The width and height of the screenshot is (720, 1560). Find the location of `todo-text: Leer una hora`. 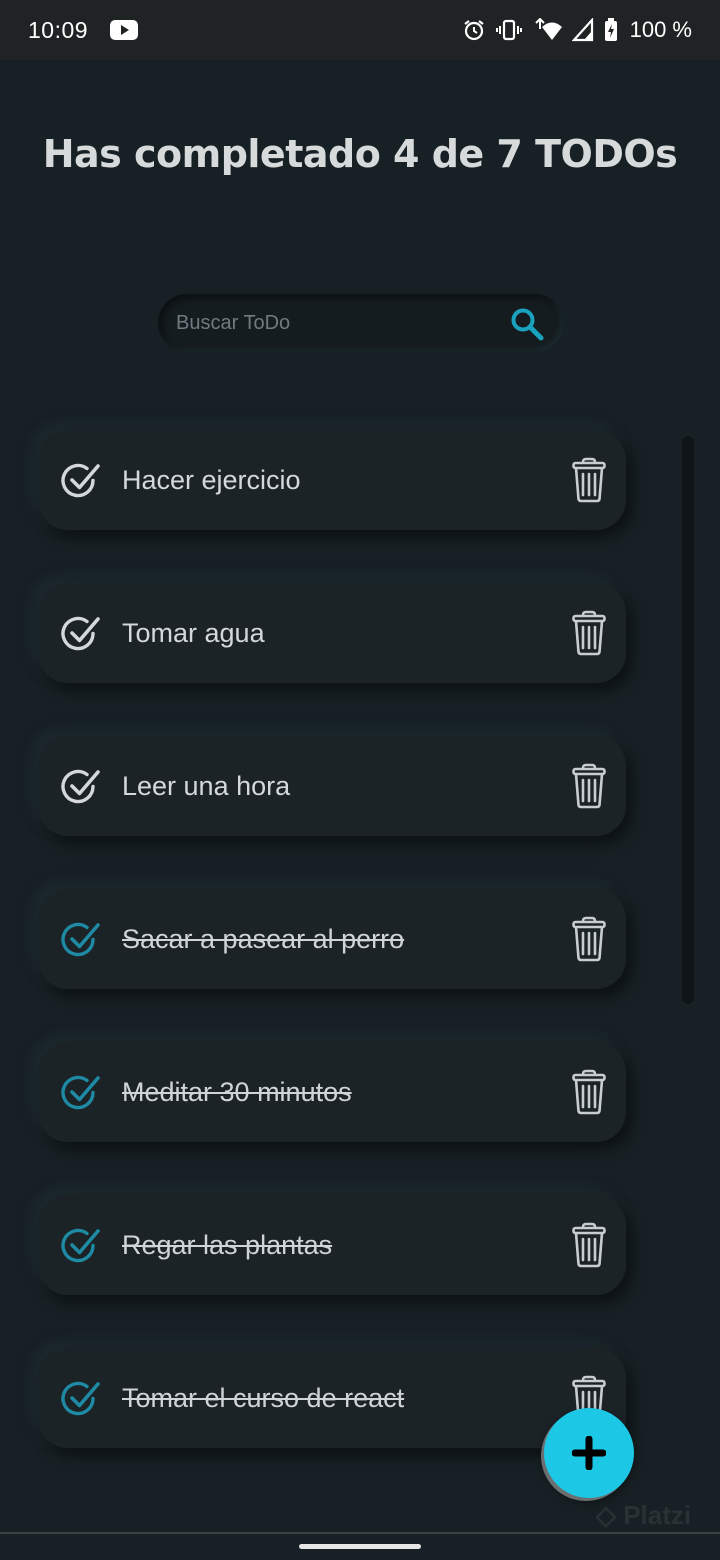

todo-text: Leer una hora is located at coordinates (206, 786).